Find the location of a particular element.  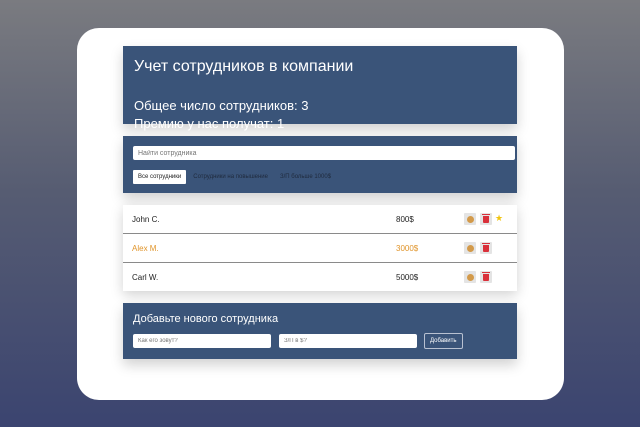

add-employee-title: Добавьте нового сотрудника is located at coordinates (206, 319).